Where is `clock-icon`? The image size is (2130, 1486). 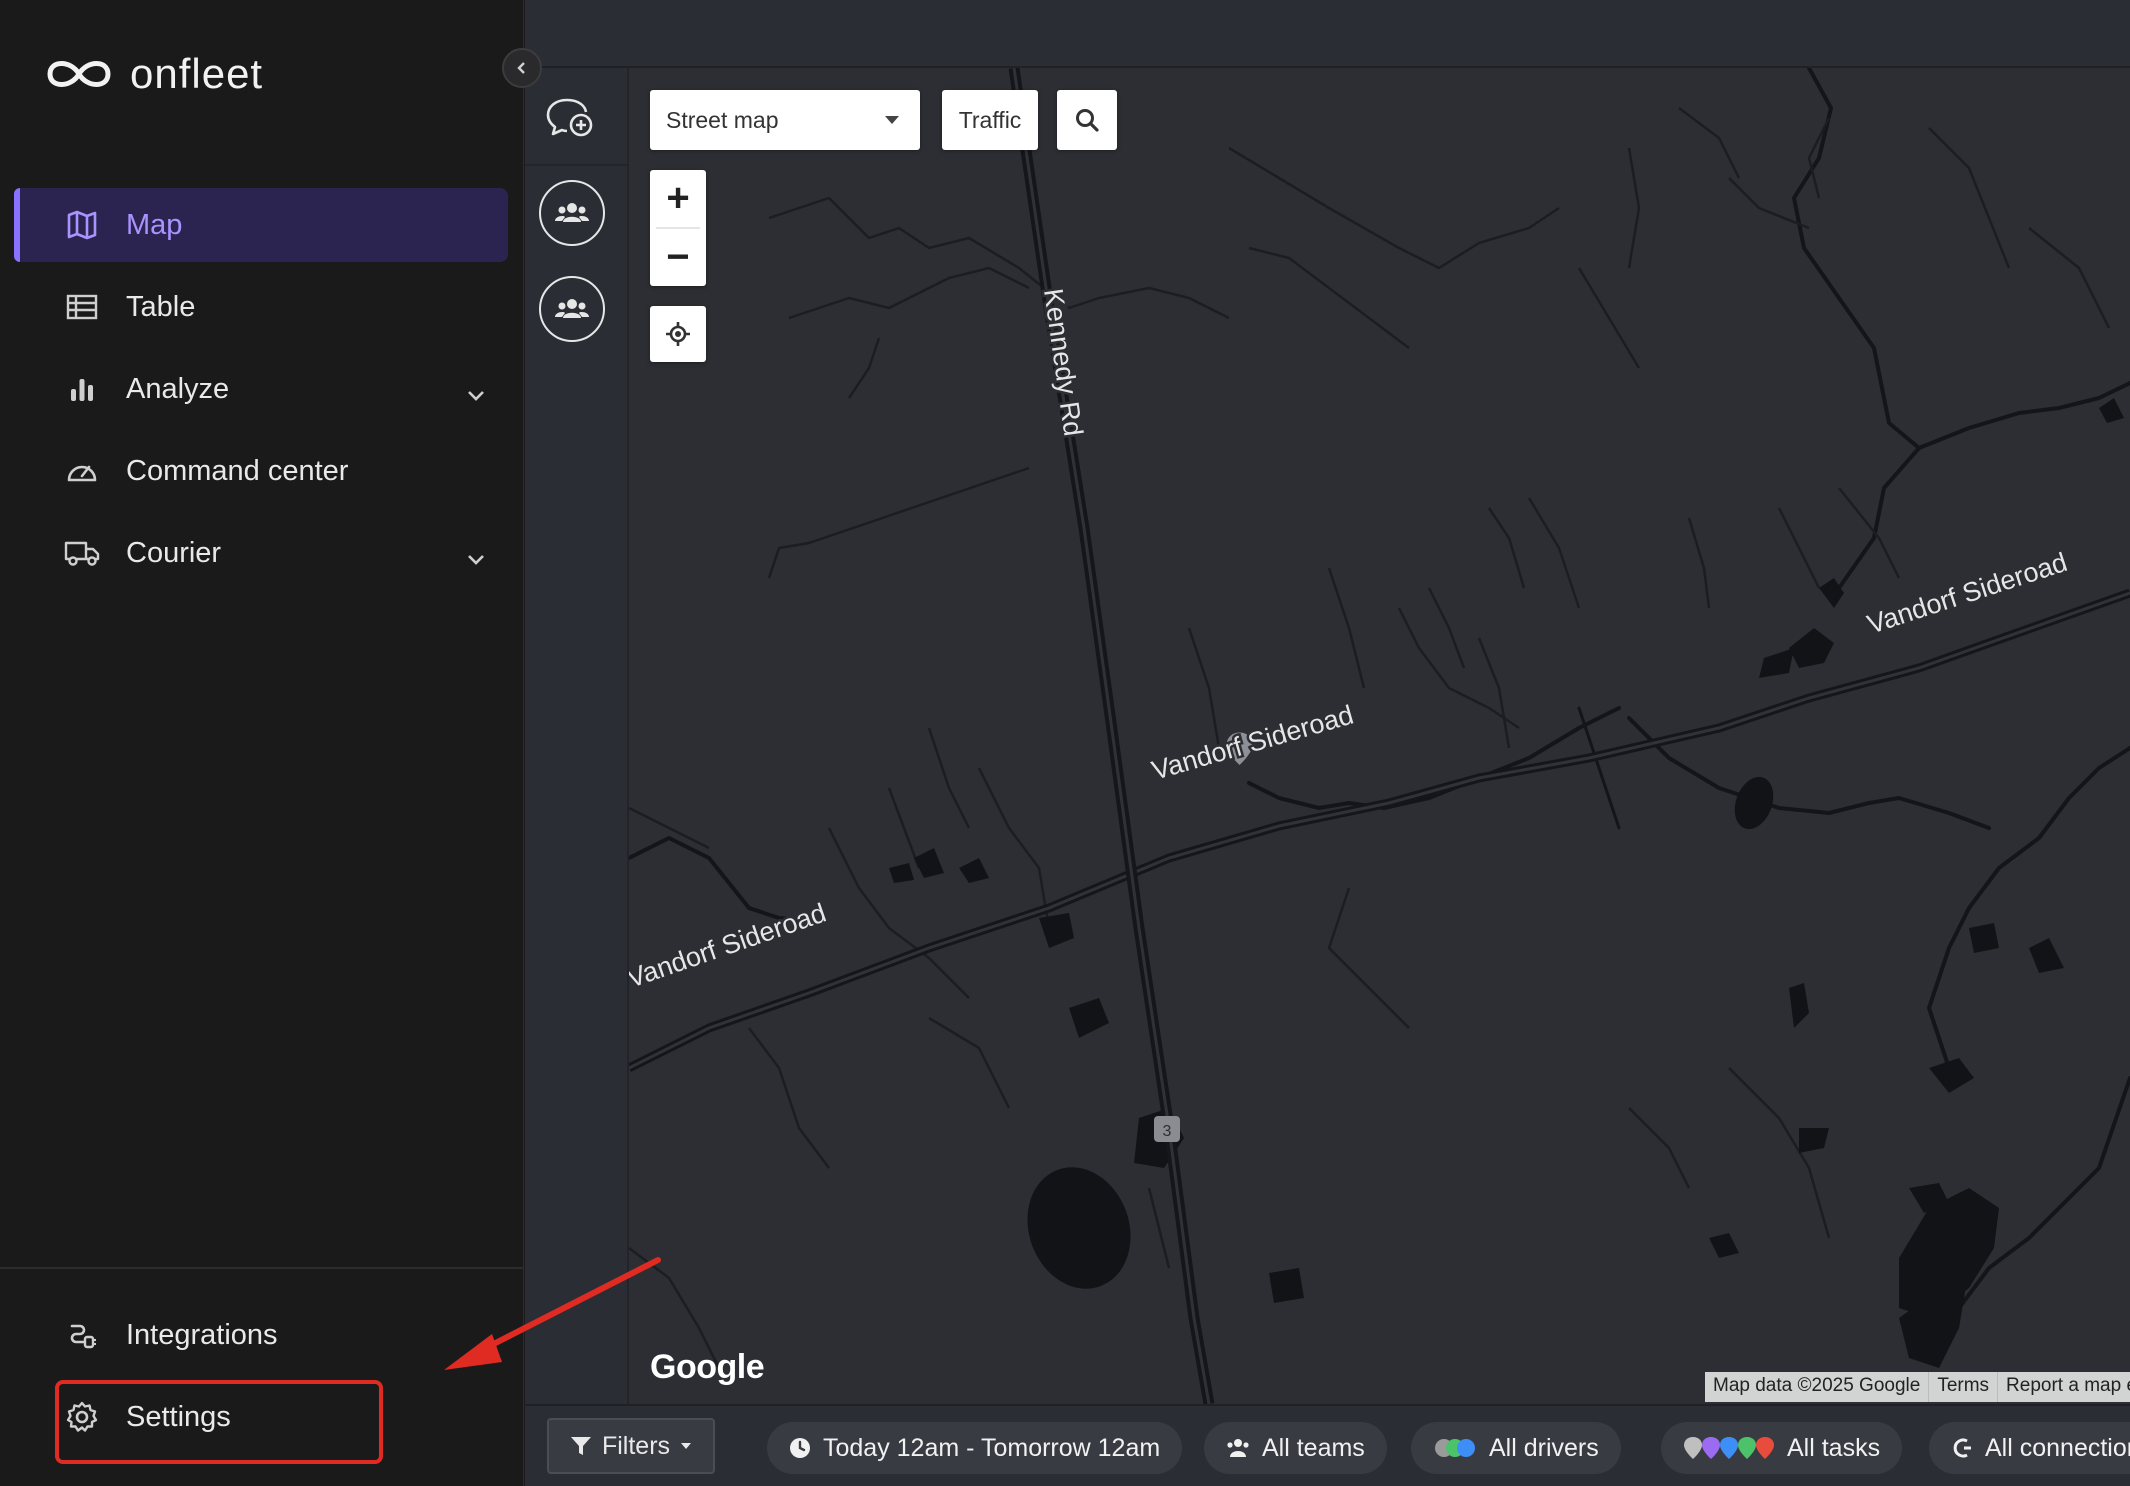 clock-icon is located at coordinates (800, 1448).